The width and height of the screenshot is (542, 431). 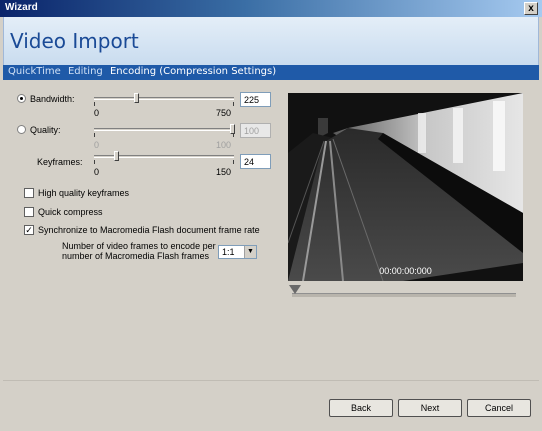 I want to click on keyframes-value-field: 24, so click(x=255, y=161).